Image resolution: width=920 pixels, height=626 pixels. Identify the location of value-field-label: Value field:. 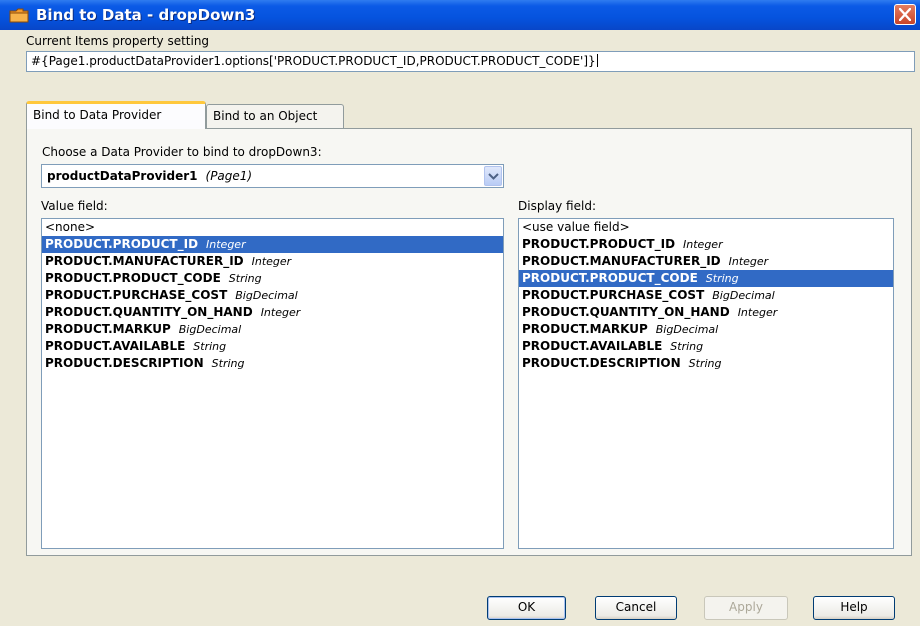
(74, 206).